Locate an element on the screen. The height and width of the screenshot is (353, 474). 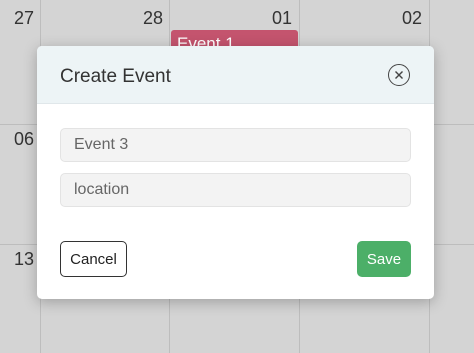
day-number: 02 is located at coordinates (412, 18).